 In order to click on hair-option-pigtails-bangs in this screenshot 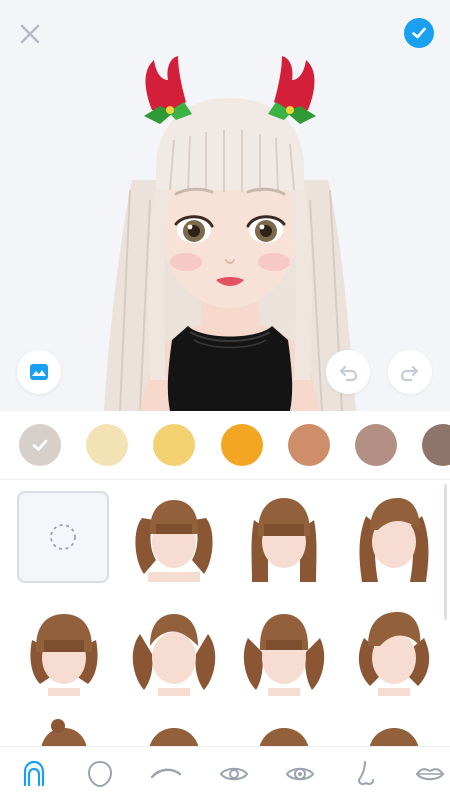, I will do `click(174, 536)`.